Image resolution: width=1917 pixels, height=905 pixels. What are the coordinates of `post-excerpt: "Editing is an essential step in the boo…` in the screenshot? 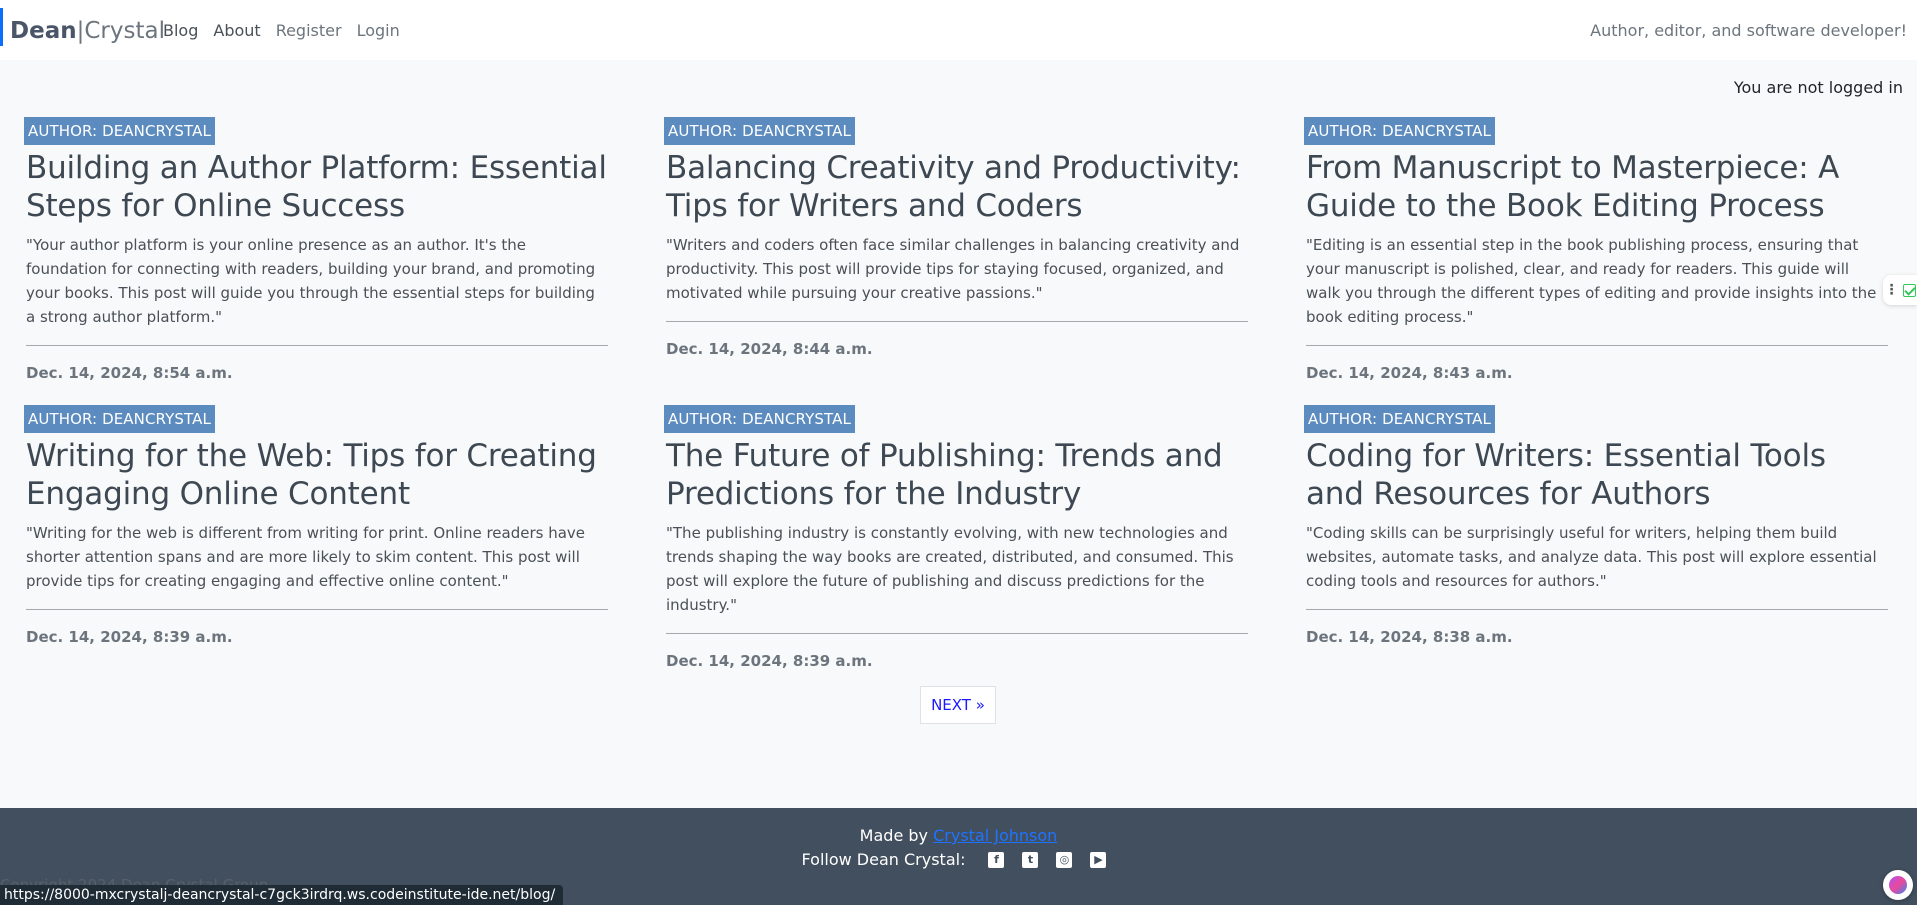 It's located at (1591, 281).